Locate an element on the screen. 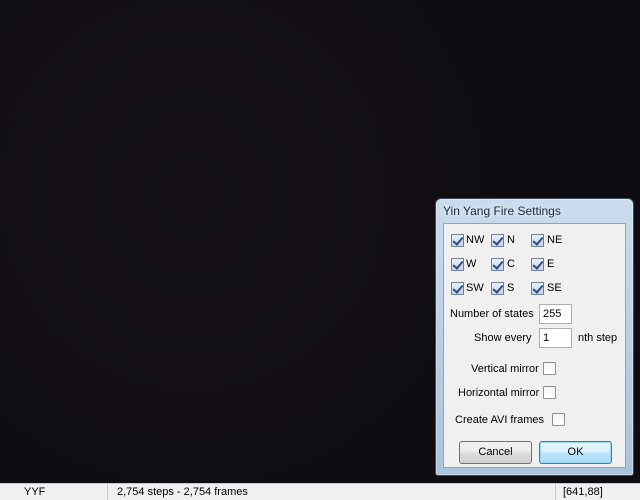  checkbox-e is located at coordinates (537, 264).